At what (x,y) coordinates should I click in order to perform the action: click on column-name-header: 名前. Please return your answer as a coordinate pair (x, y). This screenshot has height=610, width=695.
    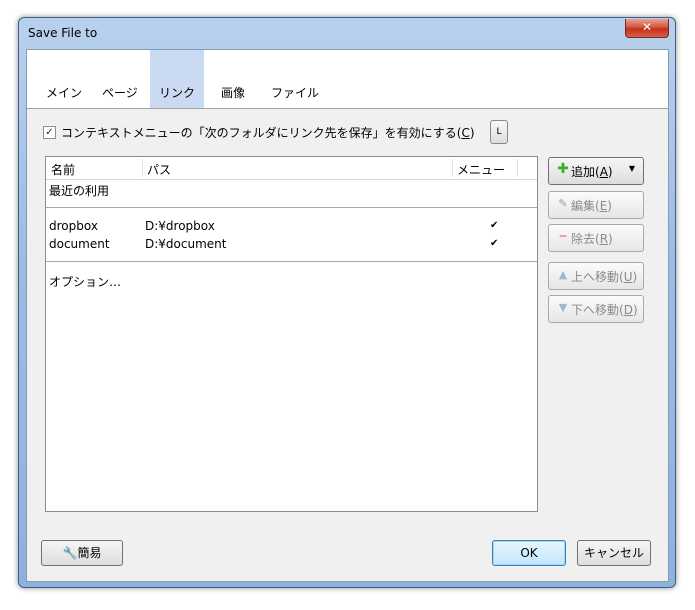
    Looking at the image, I should click on (63, 169).